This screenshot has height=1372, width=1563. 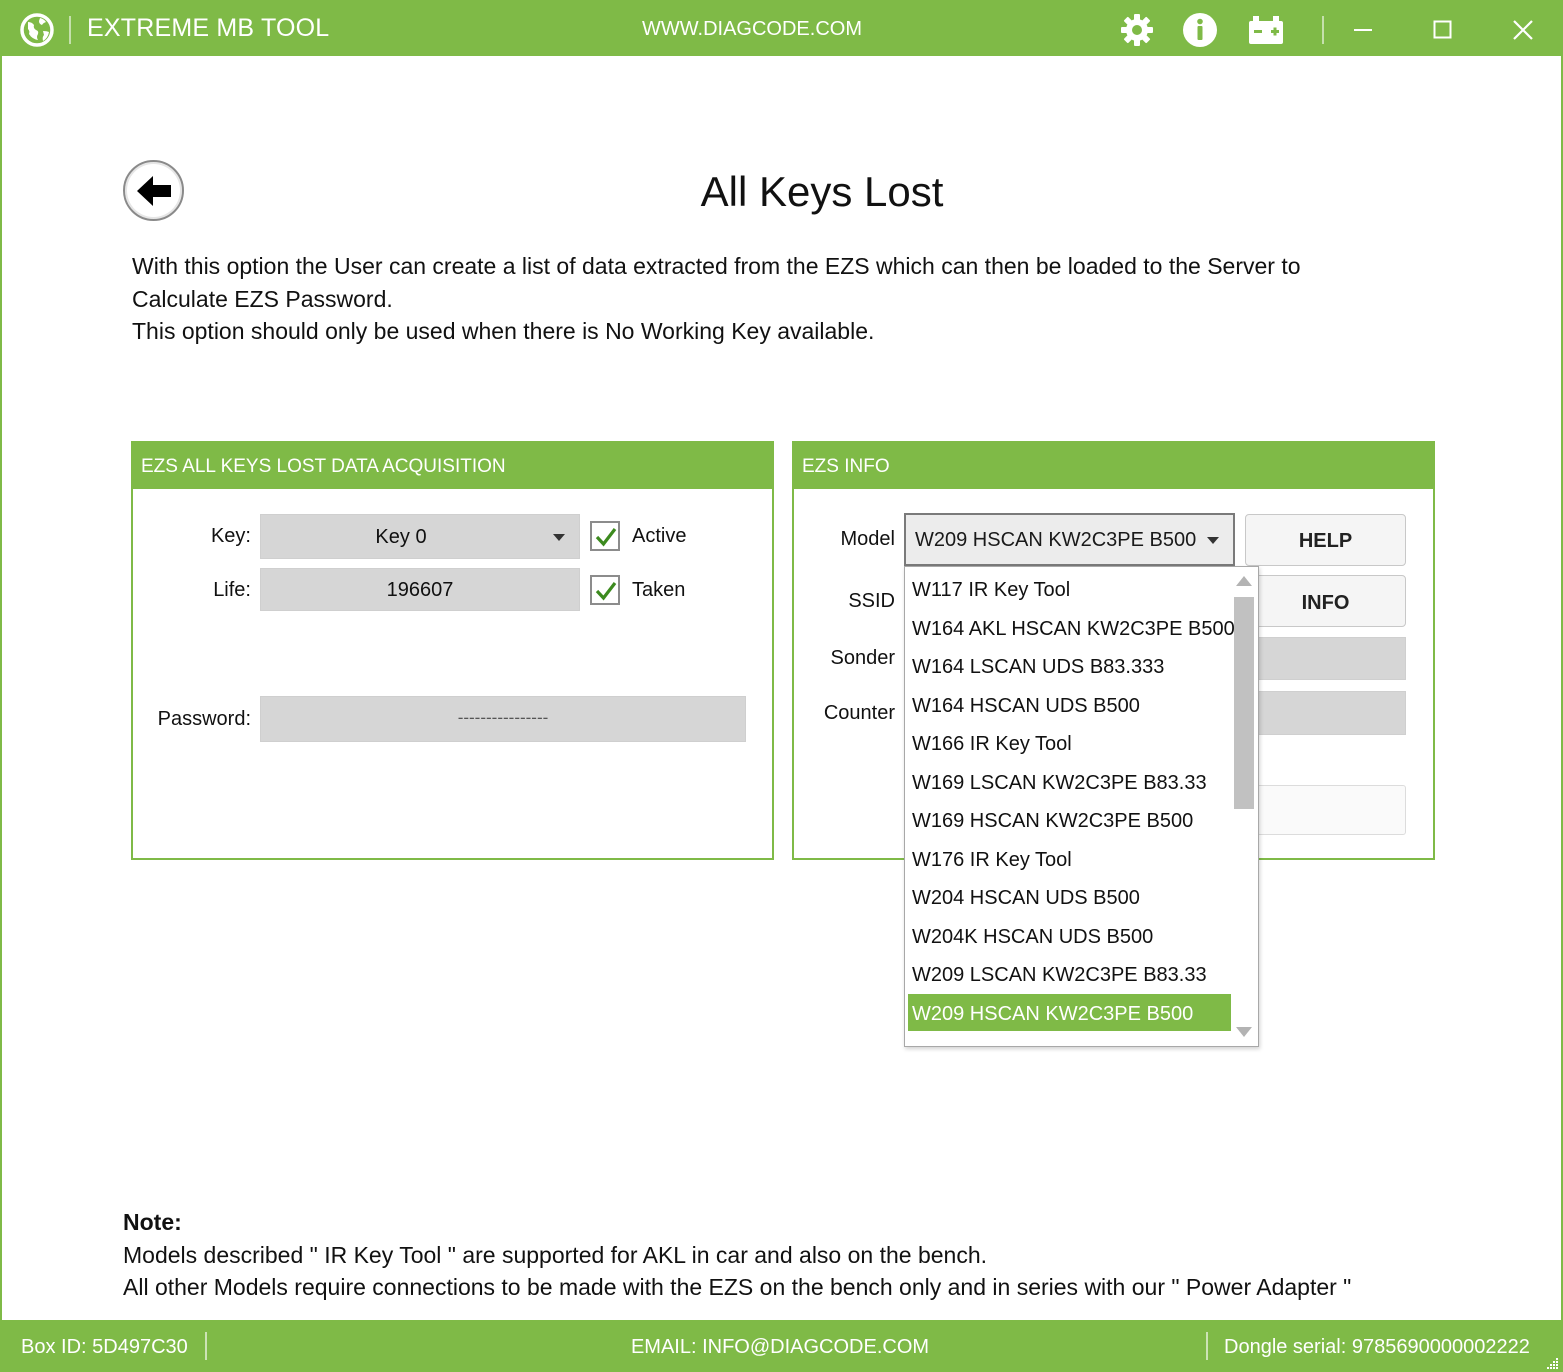 What do you see at coordinates (1069, 704) in the screenshot?
I see `model-option: W164 HSCAN UDS B500` at bounding box center [1069, 704].